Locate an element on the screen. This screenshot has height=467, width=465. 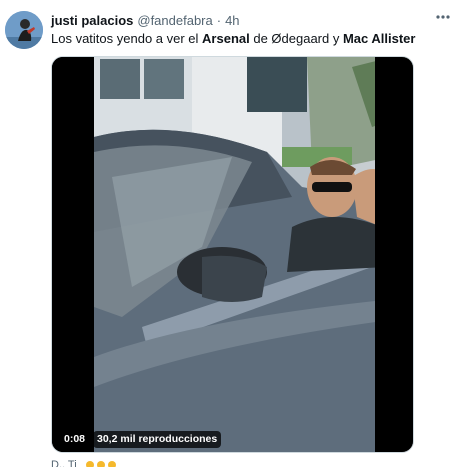
tweet-header: justi palacios @fandefabra · 4h is located at coordinates (253, 20).